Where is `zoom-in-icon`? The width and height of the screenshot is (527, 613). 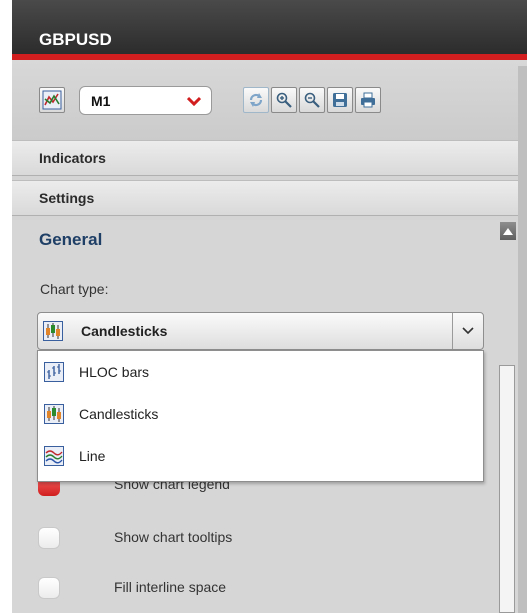 zoom-in-icon is located at coordinates (284, 100).